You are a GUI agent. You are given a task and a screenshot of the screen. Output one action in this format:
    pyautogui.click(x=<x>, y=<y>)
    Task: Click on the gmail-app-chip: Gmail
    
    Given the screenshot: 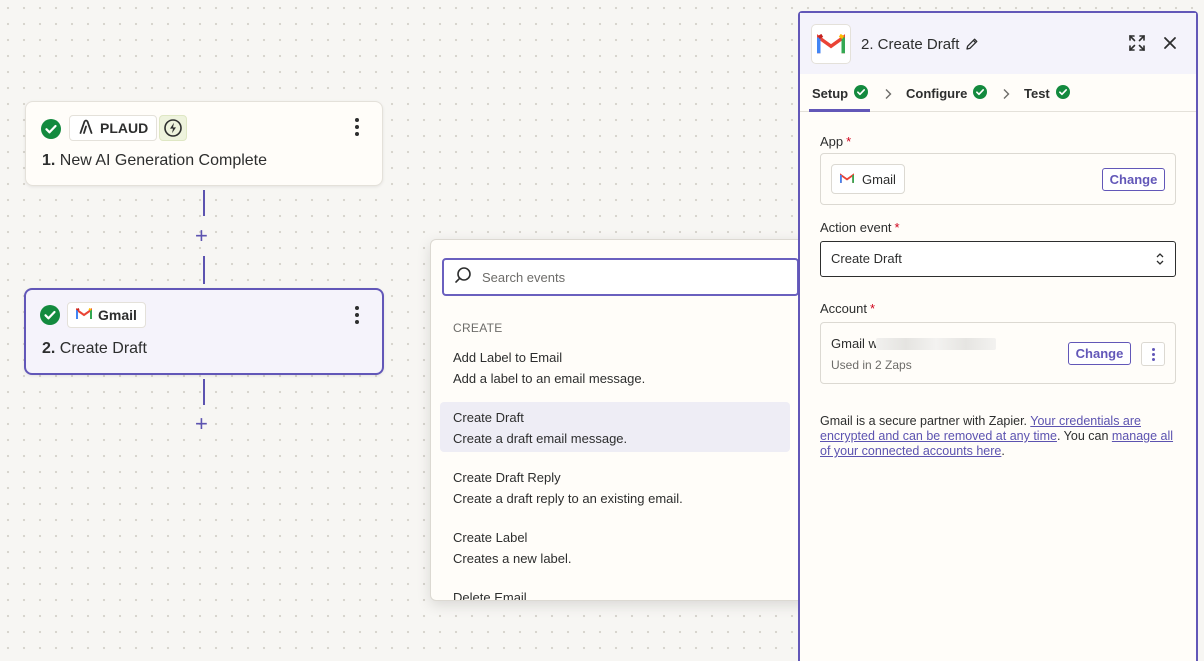 What is the action you would take?
    pyautogui.click(x=106, y=315)
    